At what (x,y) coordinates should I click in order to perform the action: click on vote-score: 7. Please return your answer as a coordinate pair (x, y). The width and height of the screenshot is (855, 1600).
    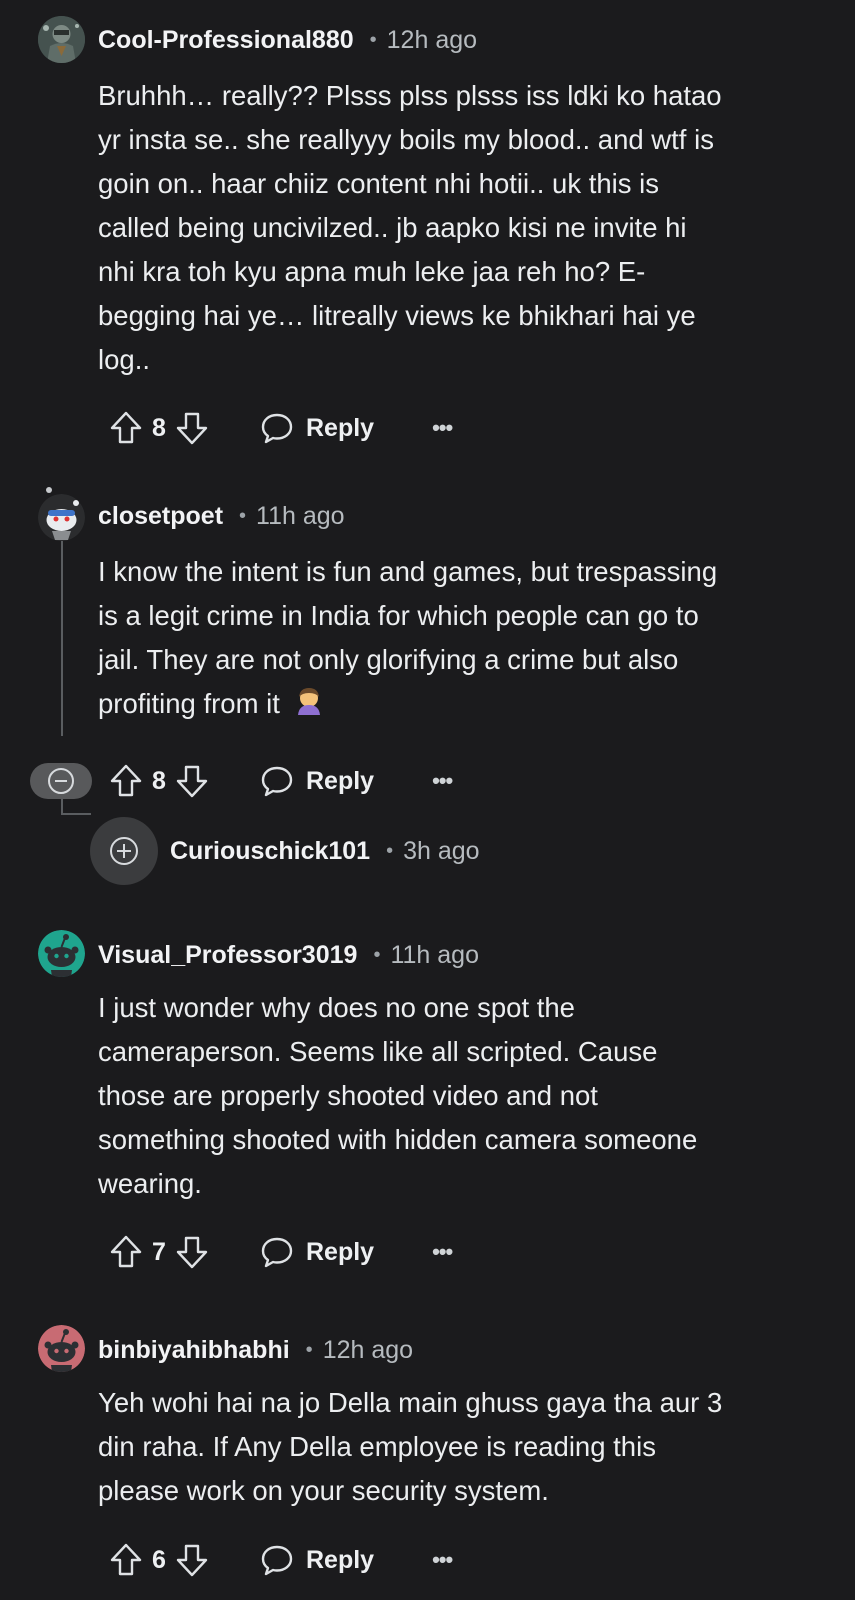
    Looking at the image, I should click on (159, 1251).